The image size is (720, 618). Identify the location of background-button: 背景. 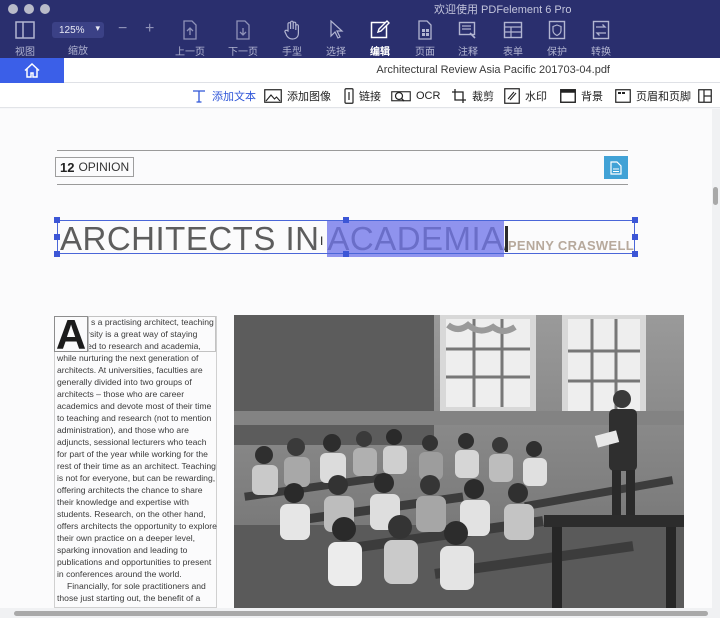
(581, 96).